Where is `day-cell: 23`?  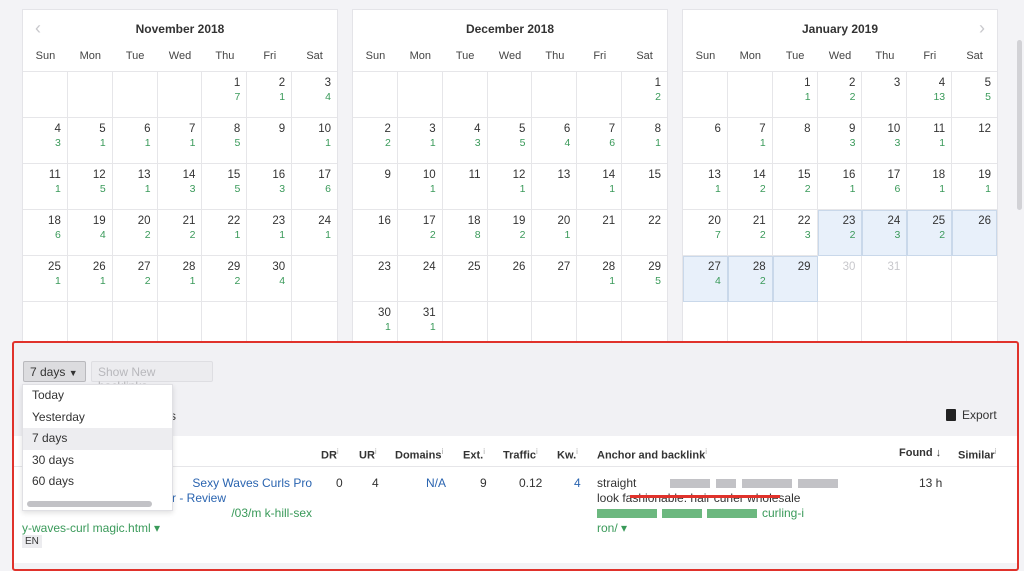 day-cell: 23 is located at coordinates (375, 279).